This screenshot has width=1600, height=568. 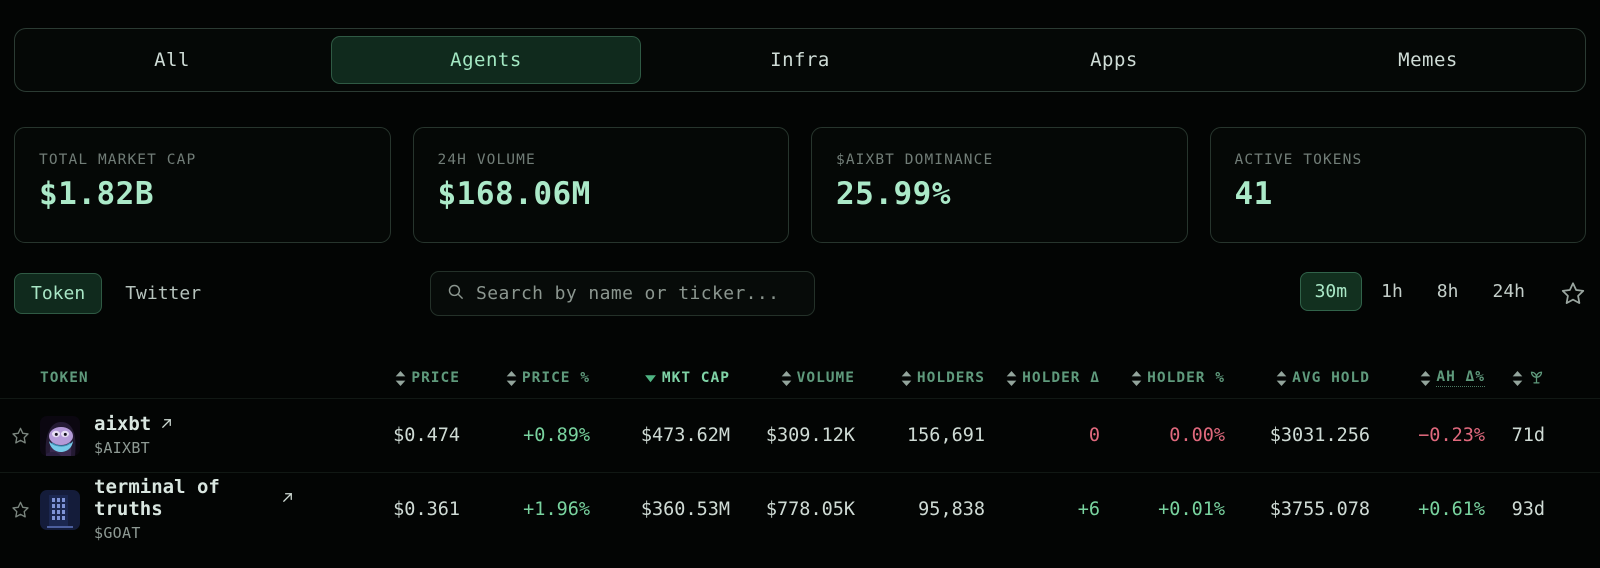 What do you see at coordinates (556, 509) in the screenshot?
I see `cell-price-percent: +1.96%` at bounding box center [556, 509].